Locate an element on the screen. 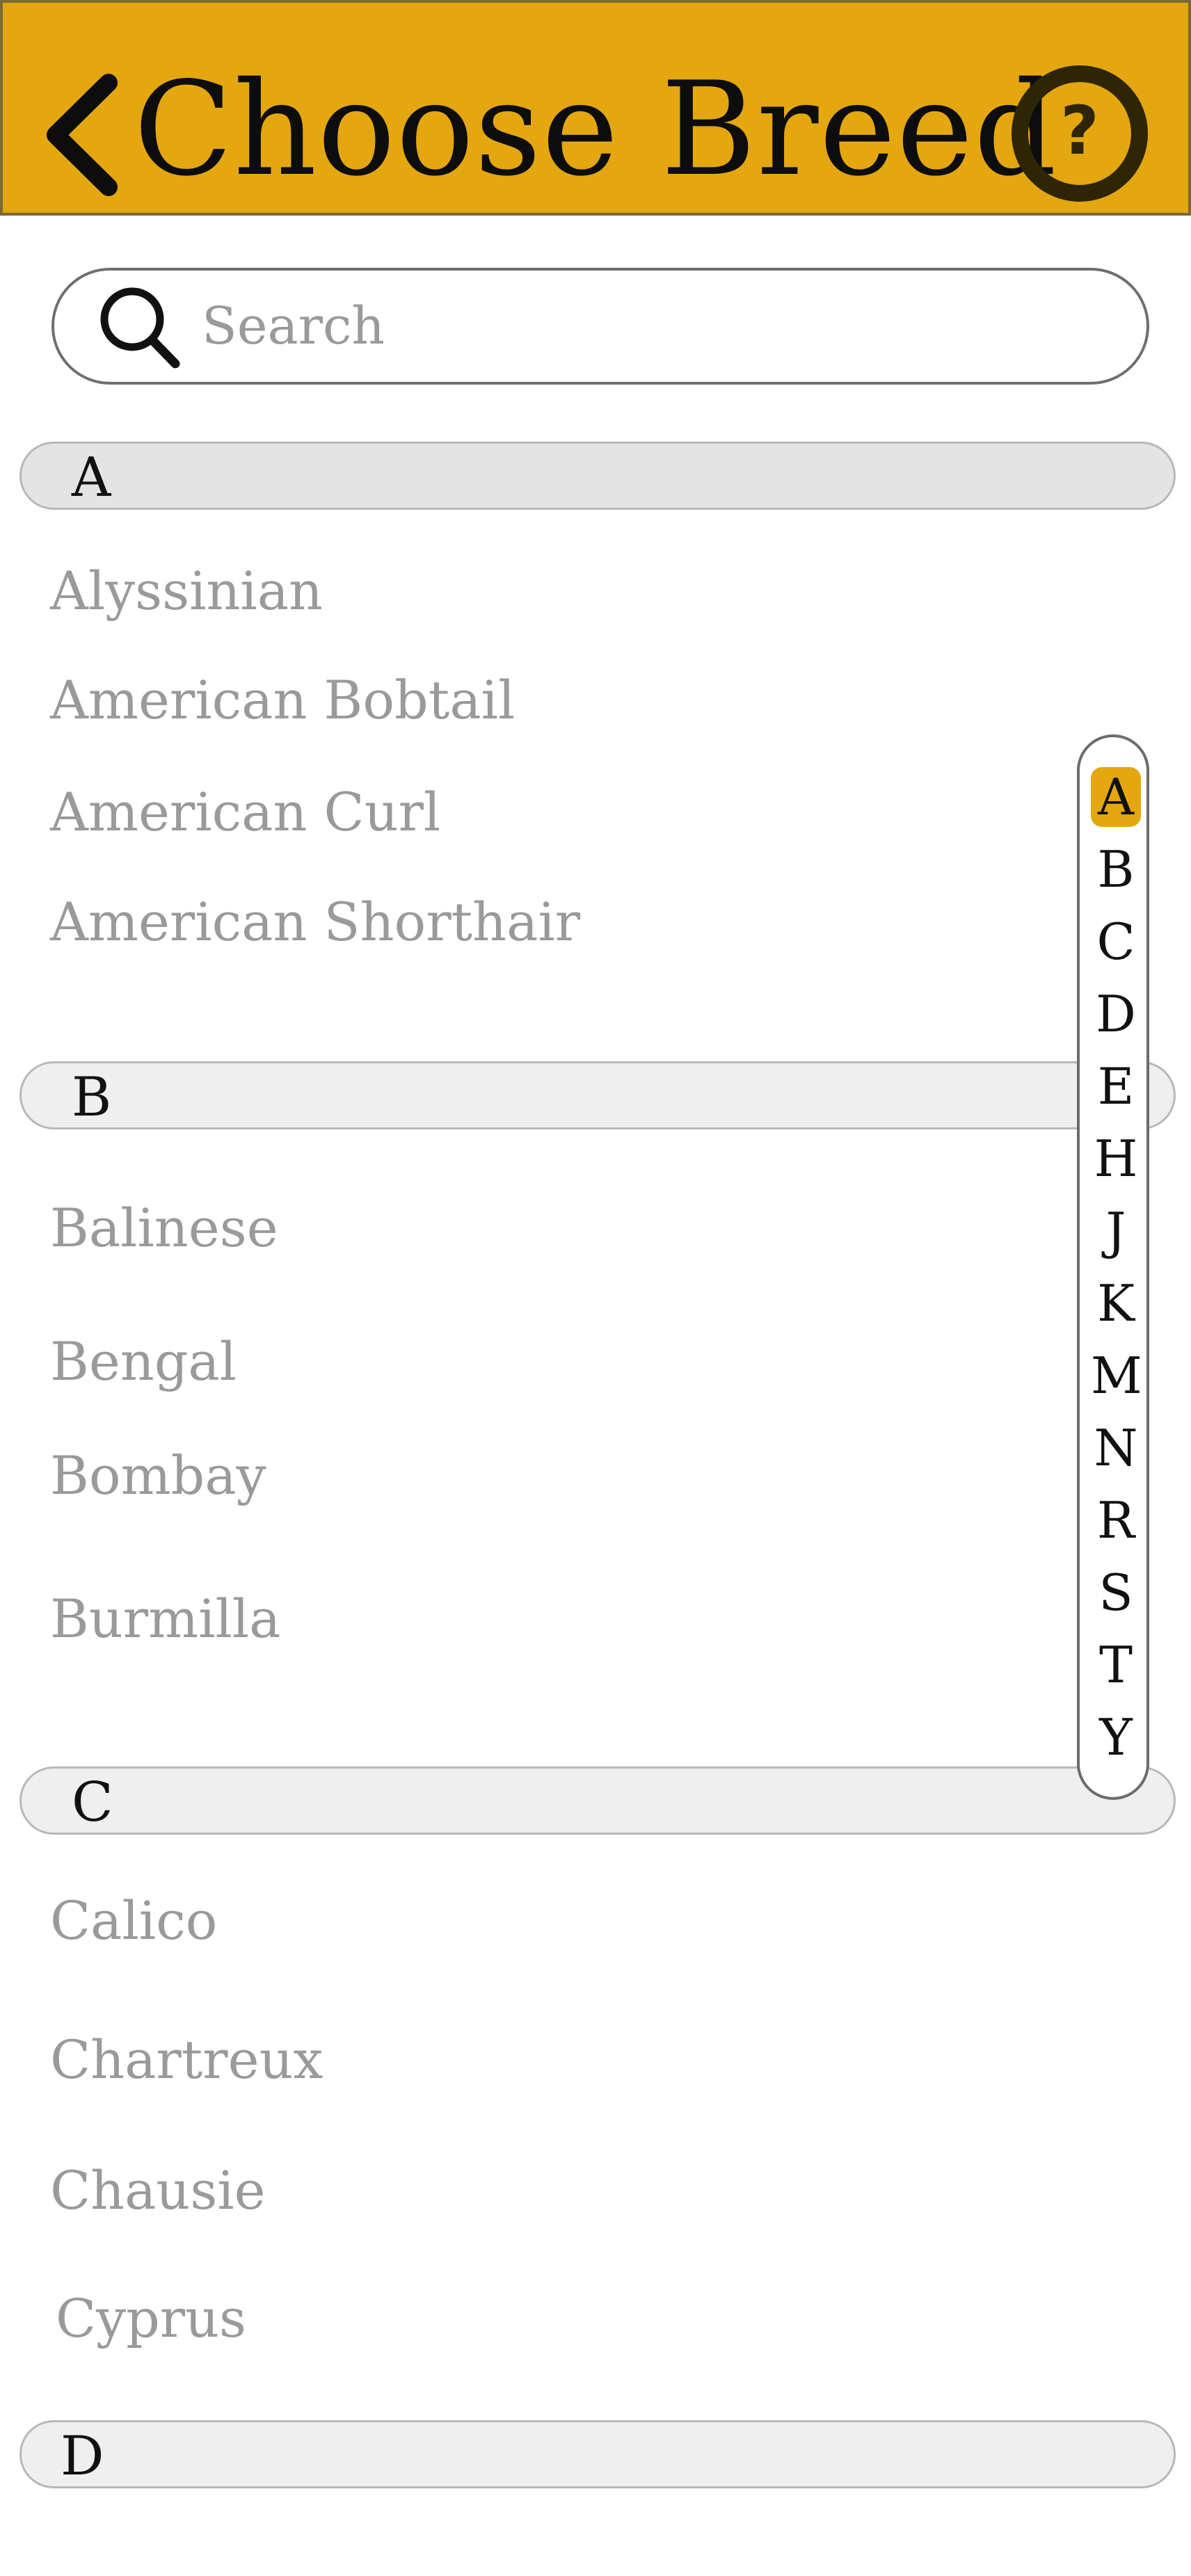 The height and width of the screenshot is (2576, 1191). index-letter-t: T is located at coordinates (1116, 1665).